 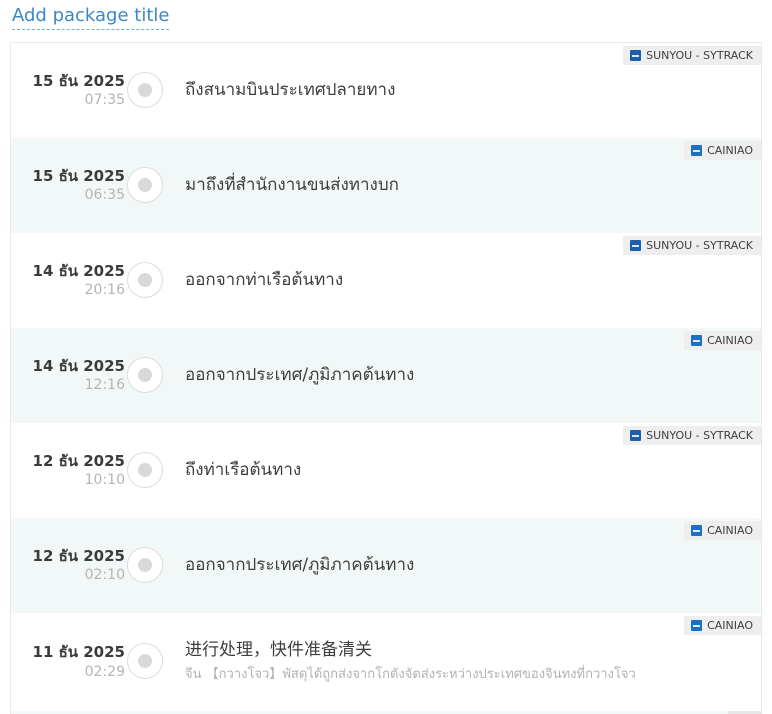 I want to click on event-datetime: 14 ธัน 2025 12:16, so click(x=68, y=375).